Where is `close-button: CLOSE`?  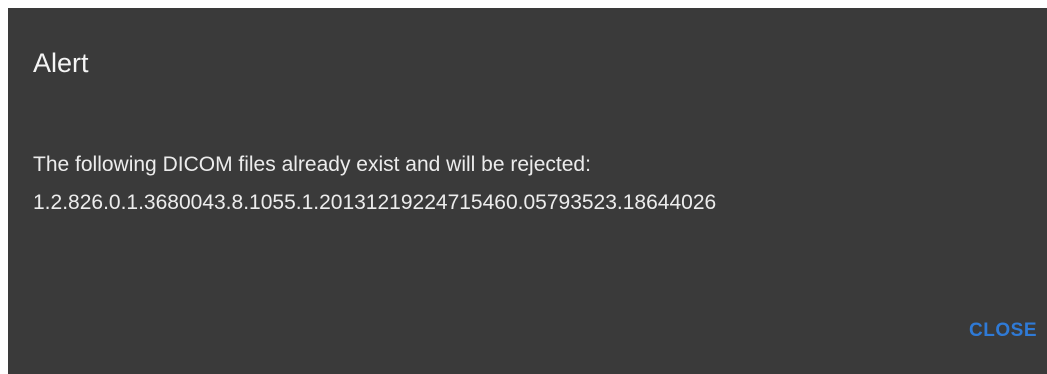 close-button: CLOSE is located at coordinates (1003, 331).